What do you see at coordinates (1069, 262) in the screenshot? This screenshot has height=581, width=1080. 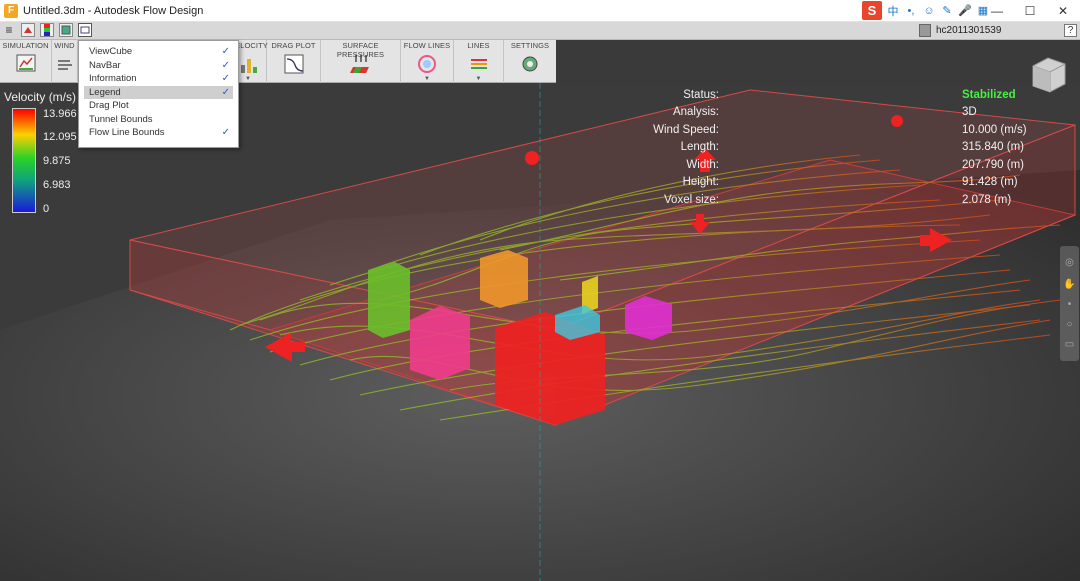 I see `steering-wheel-icon: ◎` at bounding box center [1069, 262].